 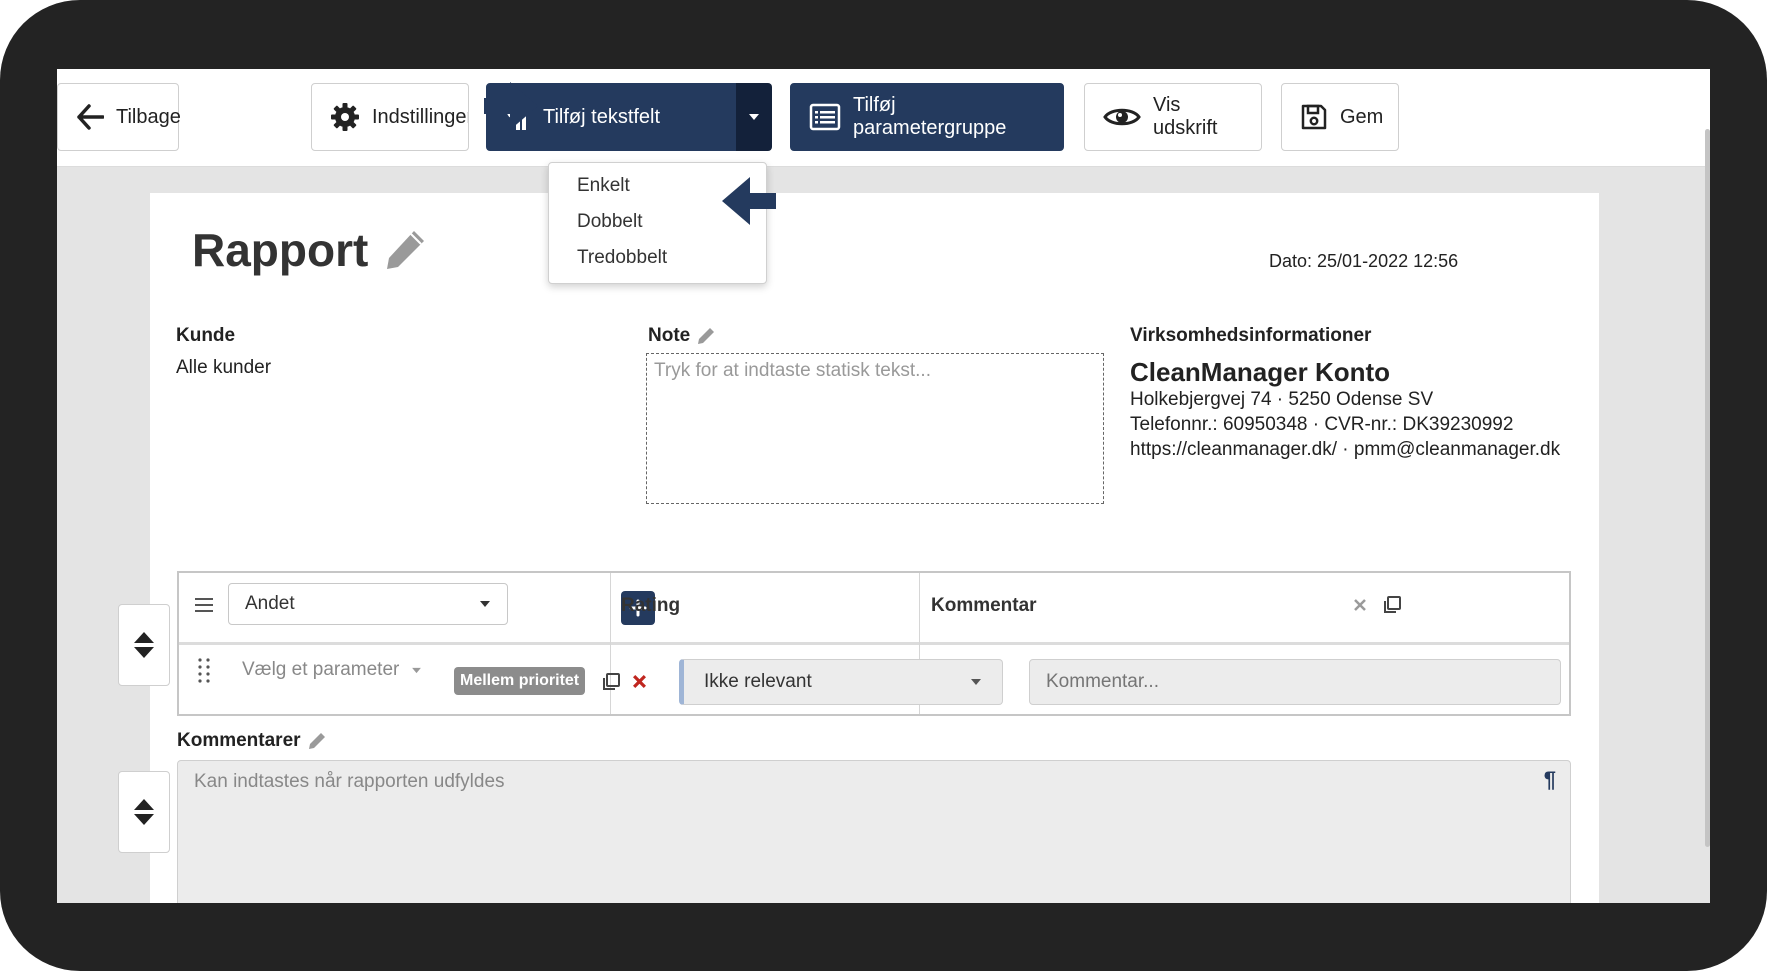 What do you see at coordinates (280, 250) in the screenshot?
I see `report-title: Rapport` at bounding box center [280, 250].